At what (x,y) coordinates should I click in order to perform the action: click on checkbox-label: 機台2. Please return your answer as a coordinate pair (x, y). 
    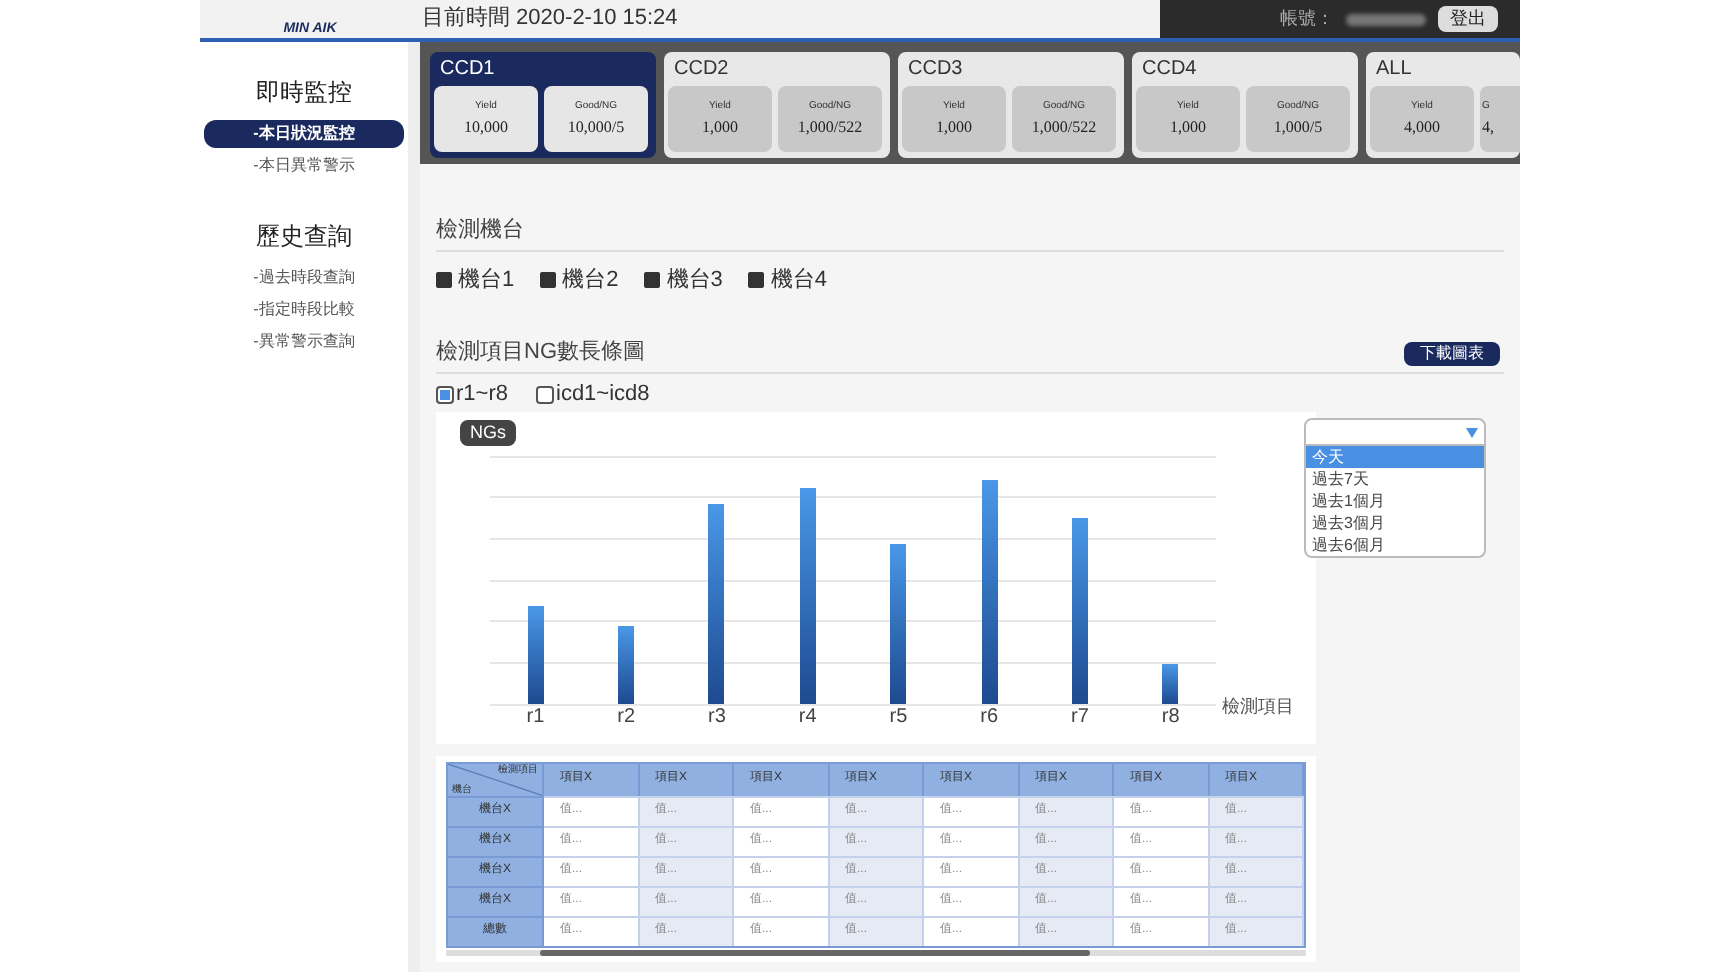
    Looking at the image, I should click on (590, 281).